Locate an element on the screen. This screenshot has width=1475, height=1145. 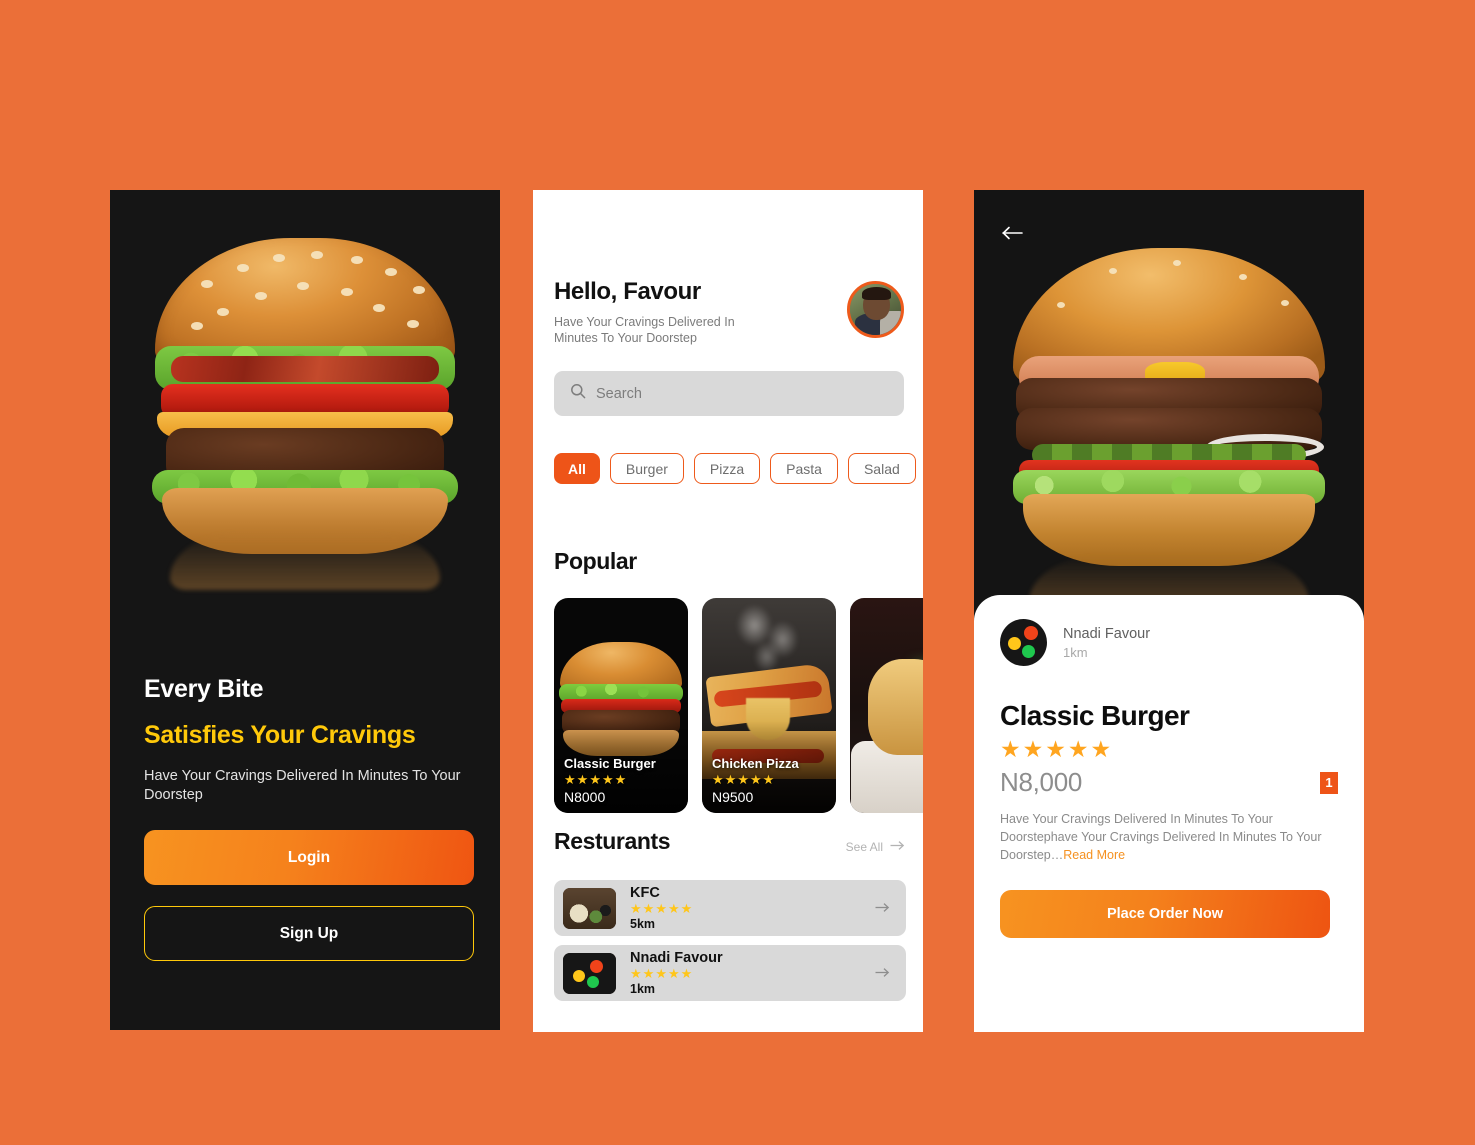
popular-card-classic-burger: Classic Burger ★ ★ ★ ★ ★ N8000 is located at coordinates (621, 705).